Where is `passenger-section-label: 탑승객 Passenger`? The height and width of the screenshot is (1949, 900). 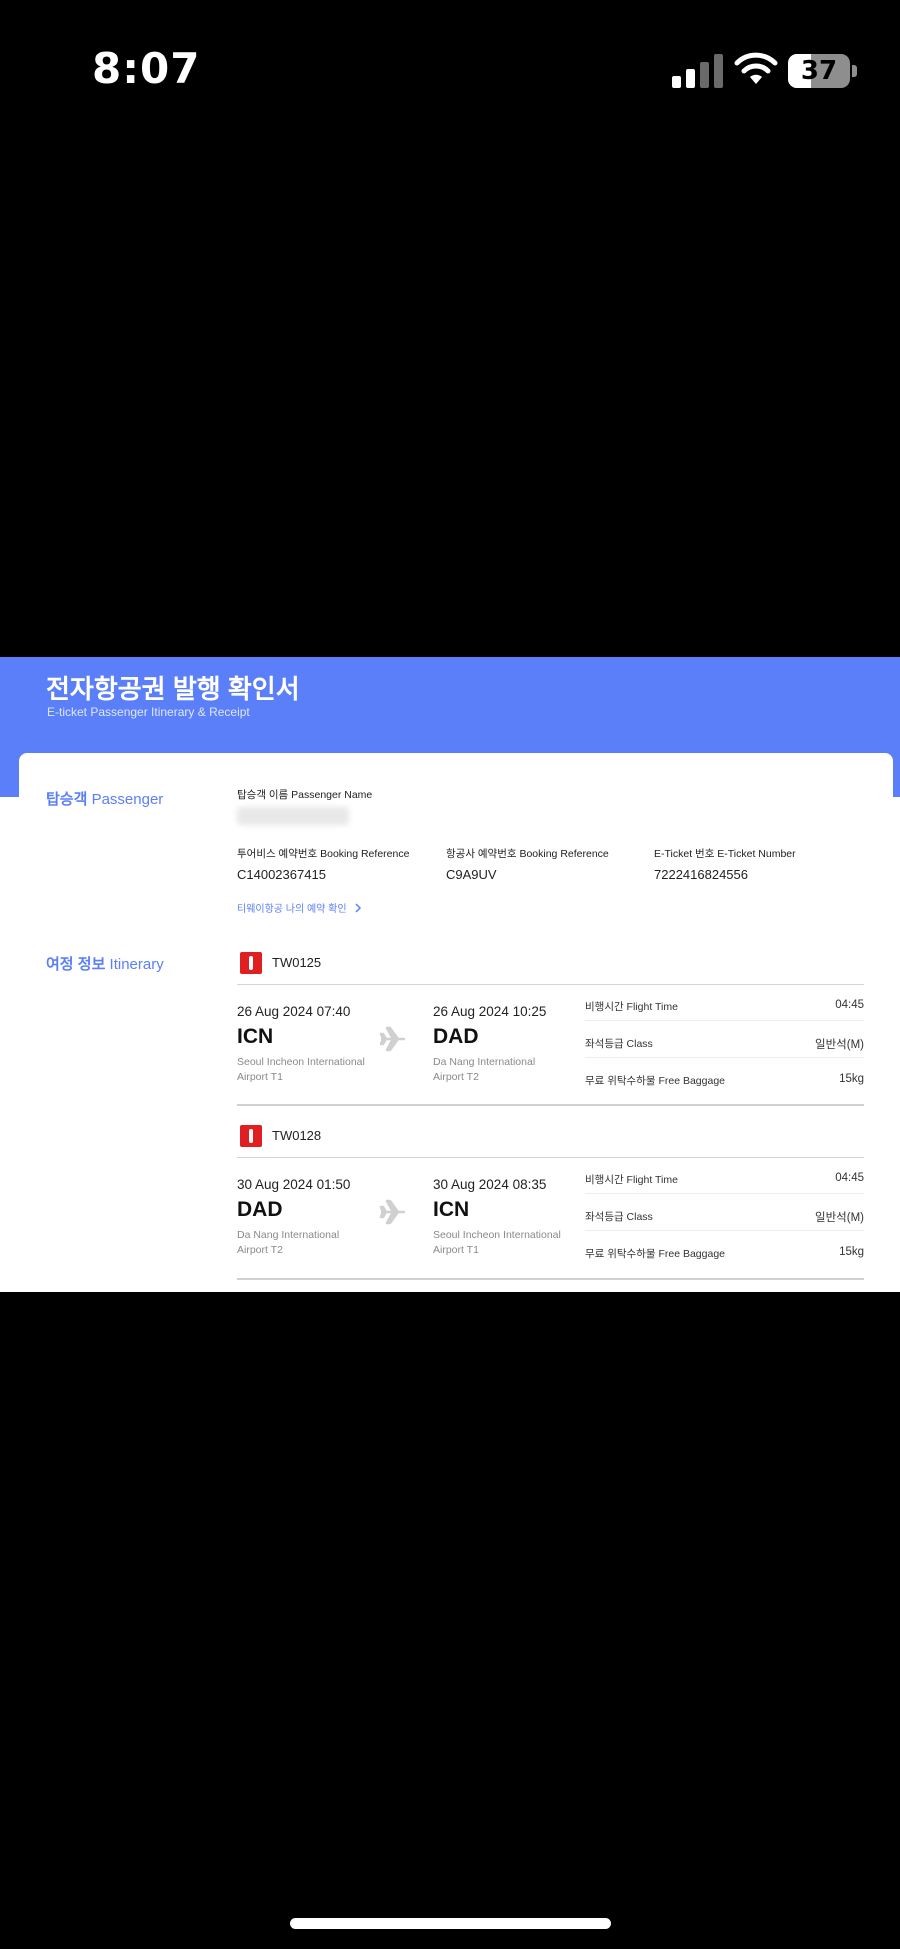 passenger-section-label: 탑승객 Passenger is located at coordinates (105, 799).